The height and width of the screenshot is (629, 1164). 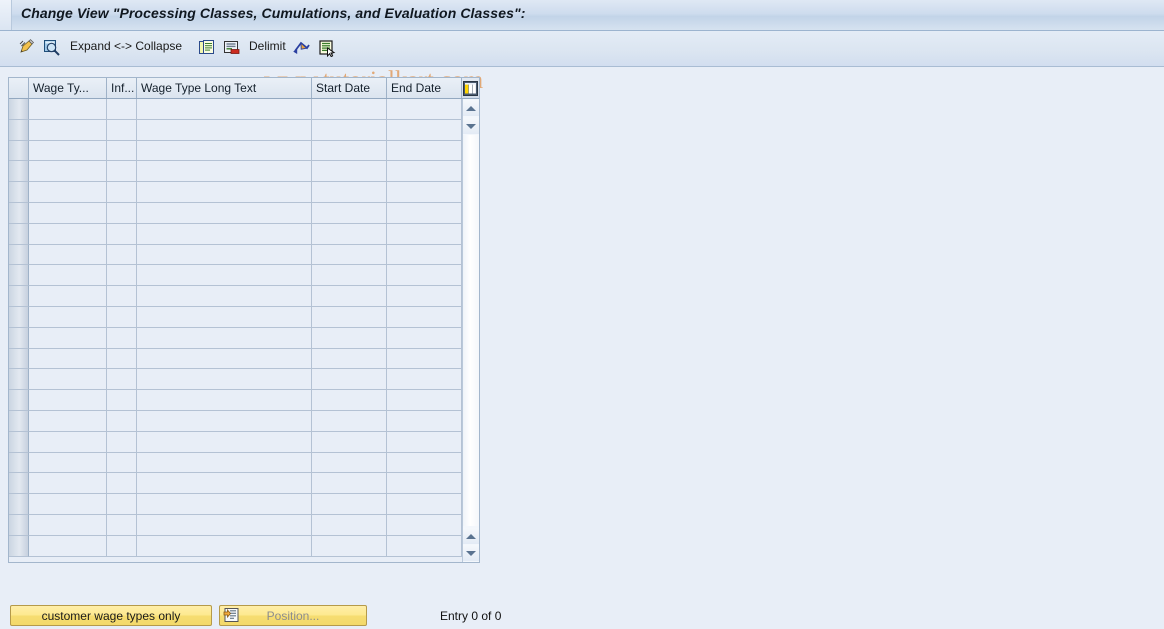 What do you see at coordinates (471, 536) in the screenshot?
I see `scroll-page-up-arrow-icon` at bounding box center [471, 536].